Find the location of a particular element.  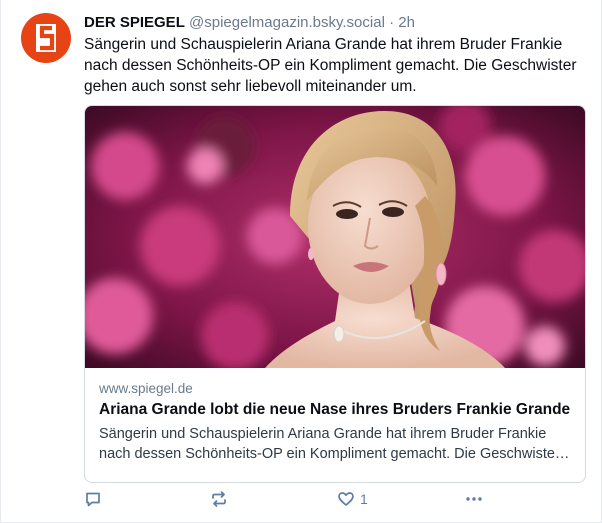

more-options-button is located at coordinates (474, 499).